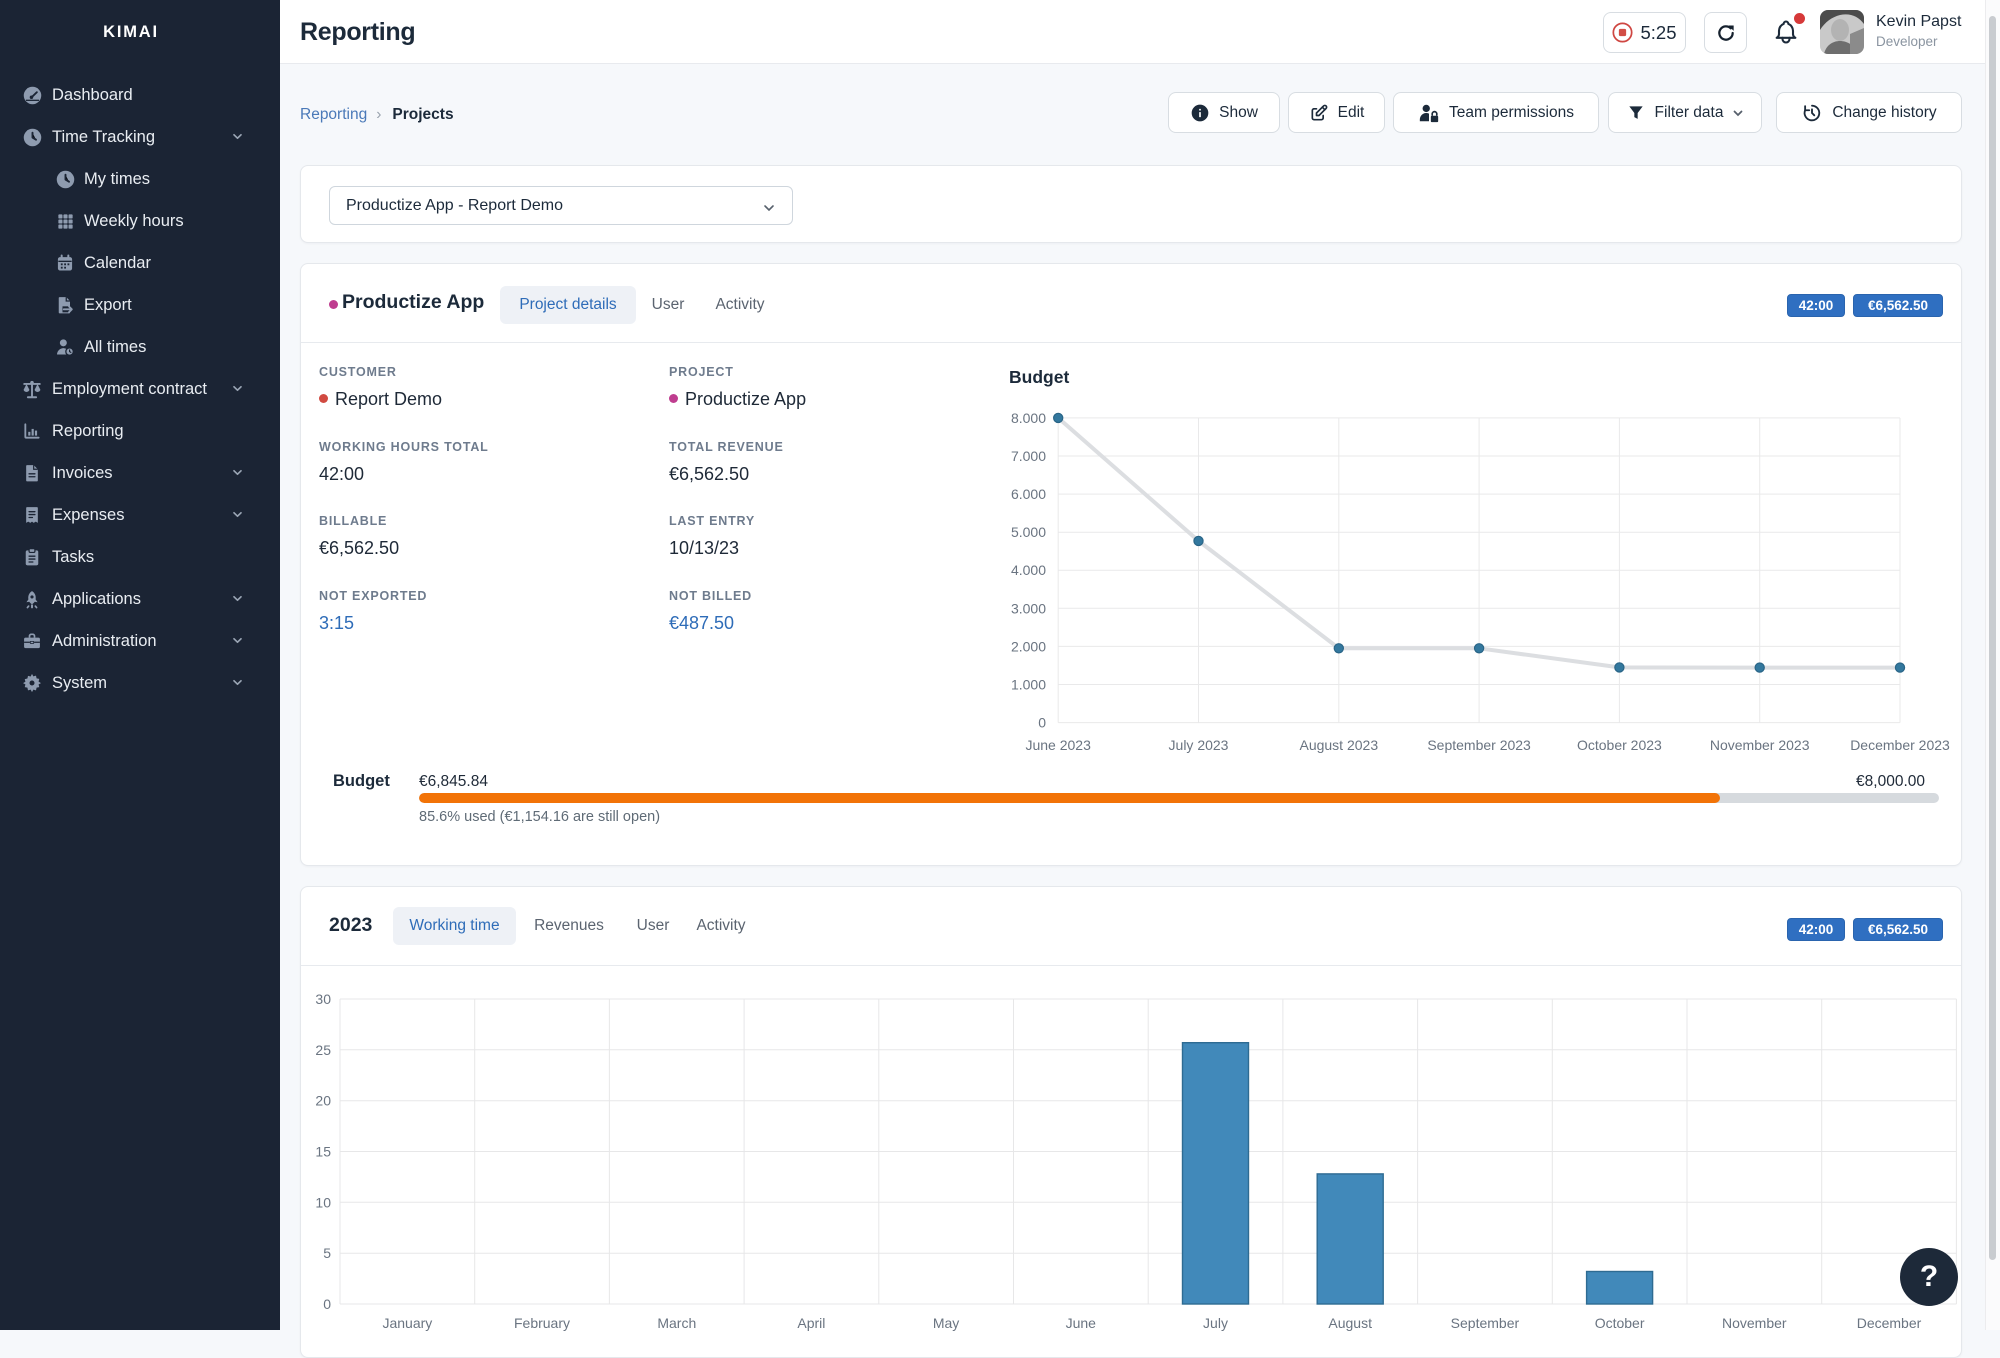 The width and height of the screenshot is (2000, 1358). Describe the element at coordinates (1028, 685) in the screenshot. I see `svg-text: 1.000` at that location.